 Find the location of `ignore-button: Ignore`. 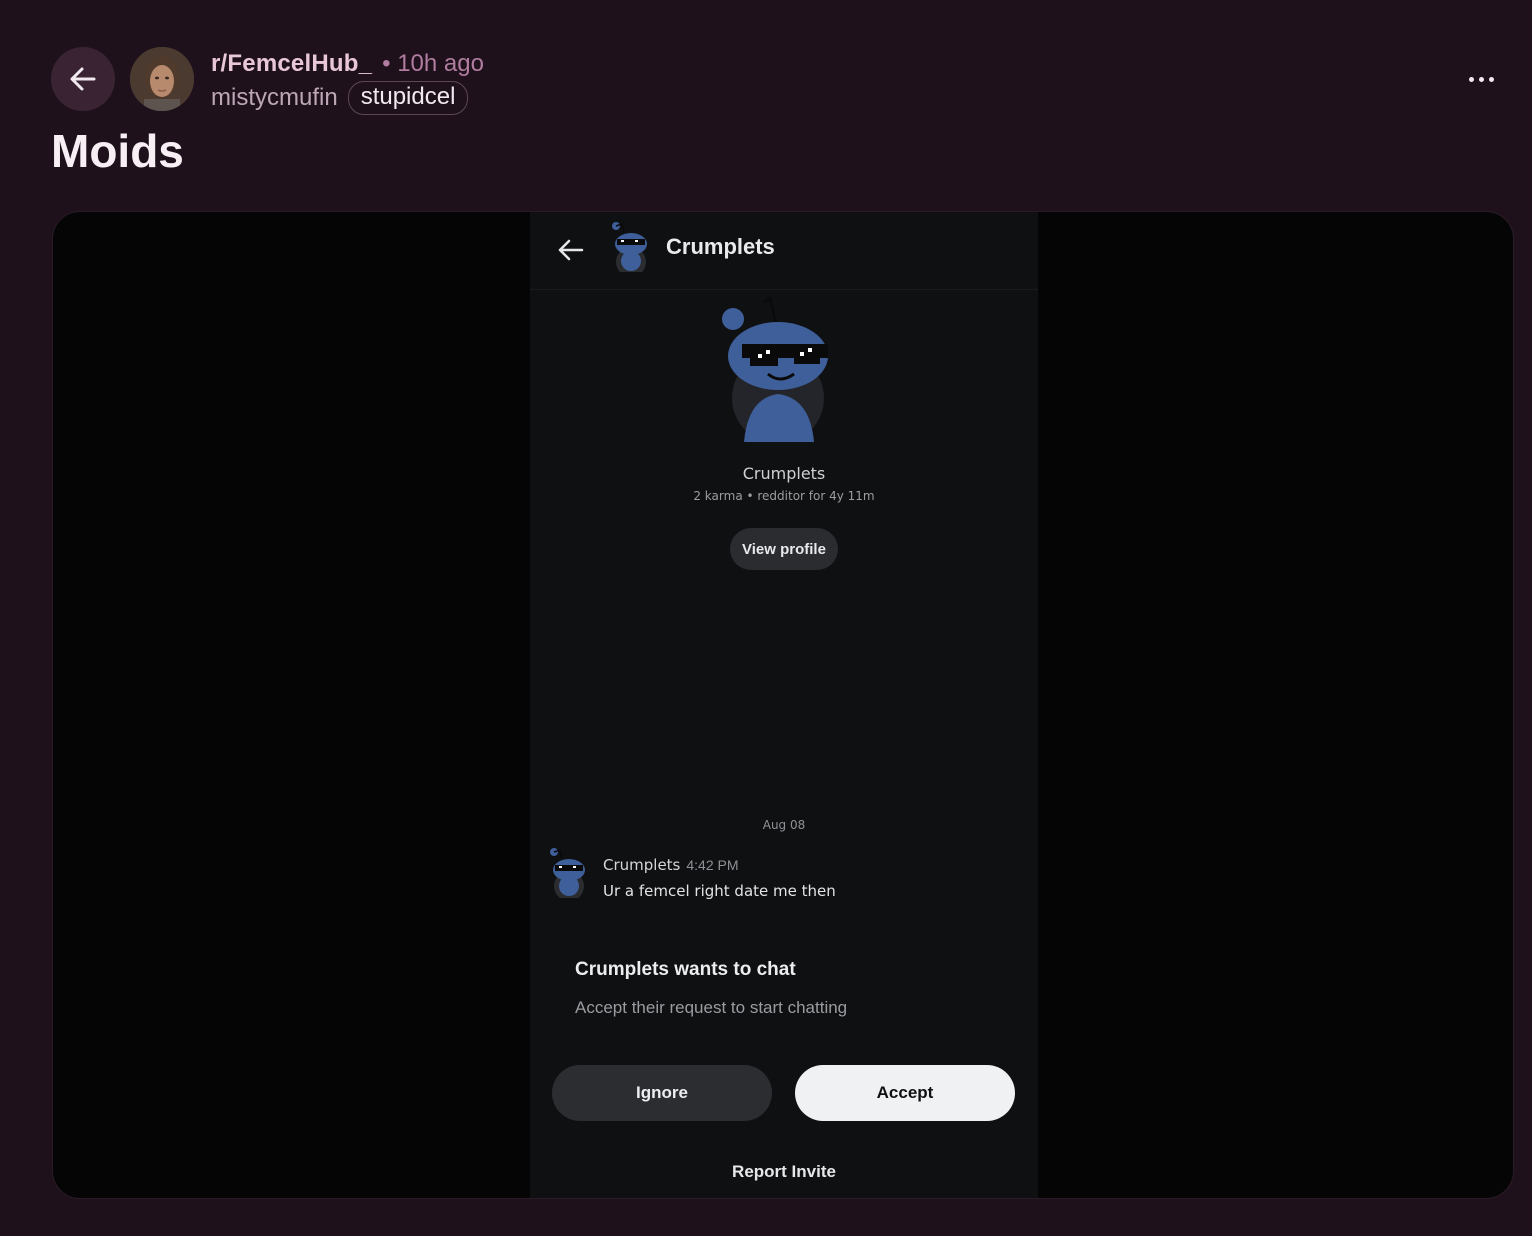

ignore-button: Ignore is located at coordinates (662, 1093).